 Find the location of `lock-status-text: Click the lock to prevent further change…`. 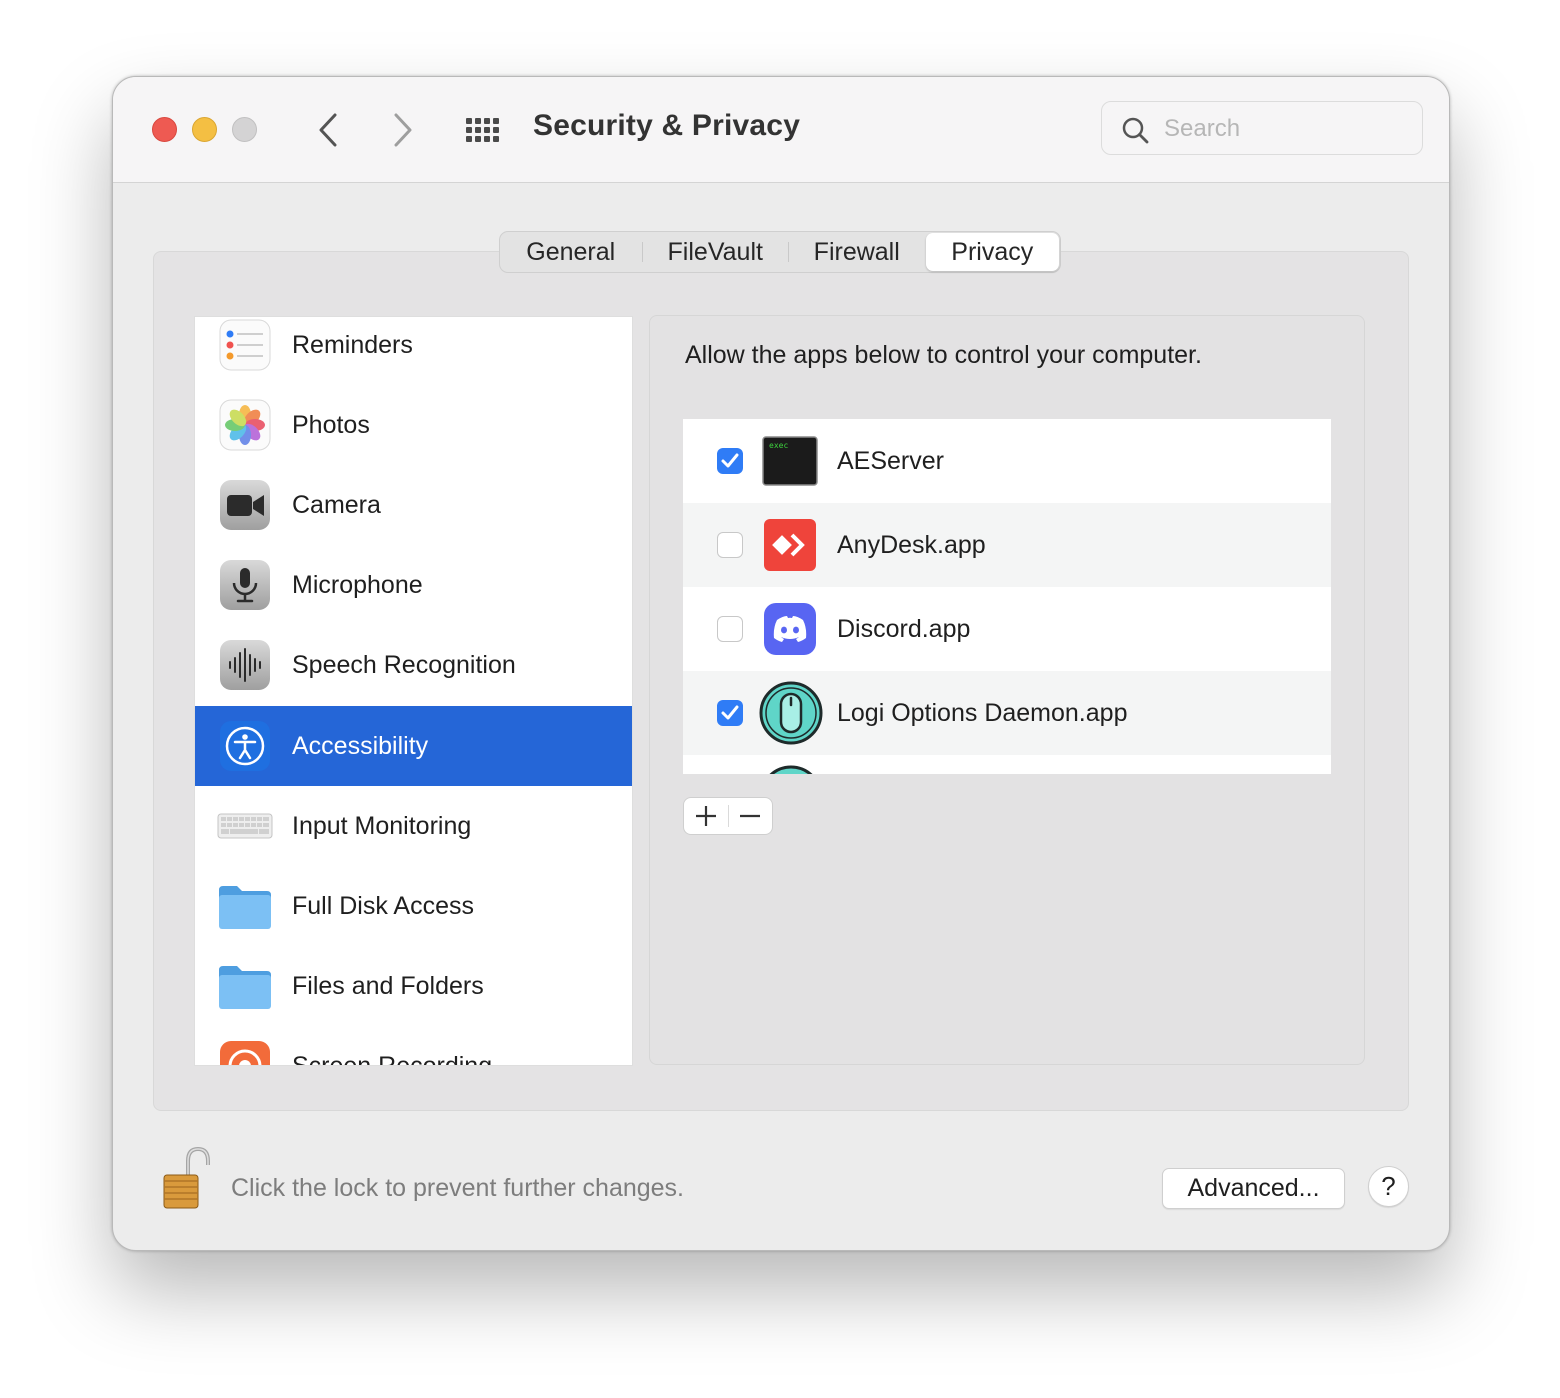

lock-status-text: Click the lock to prevent further change… is located at coordinates (458, 1188).